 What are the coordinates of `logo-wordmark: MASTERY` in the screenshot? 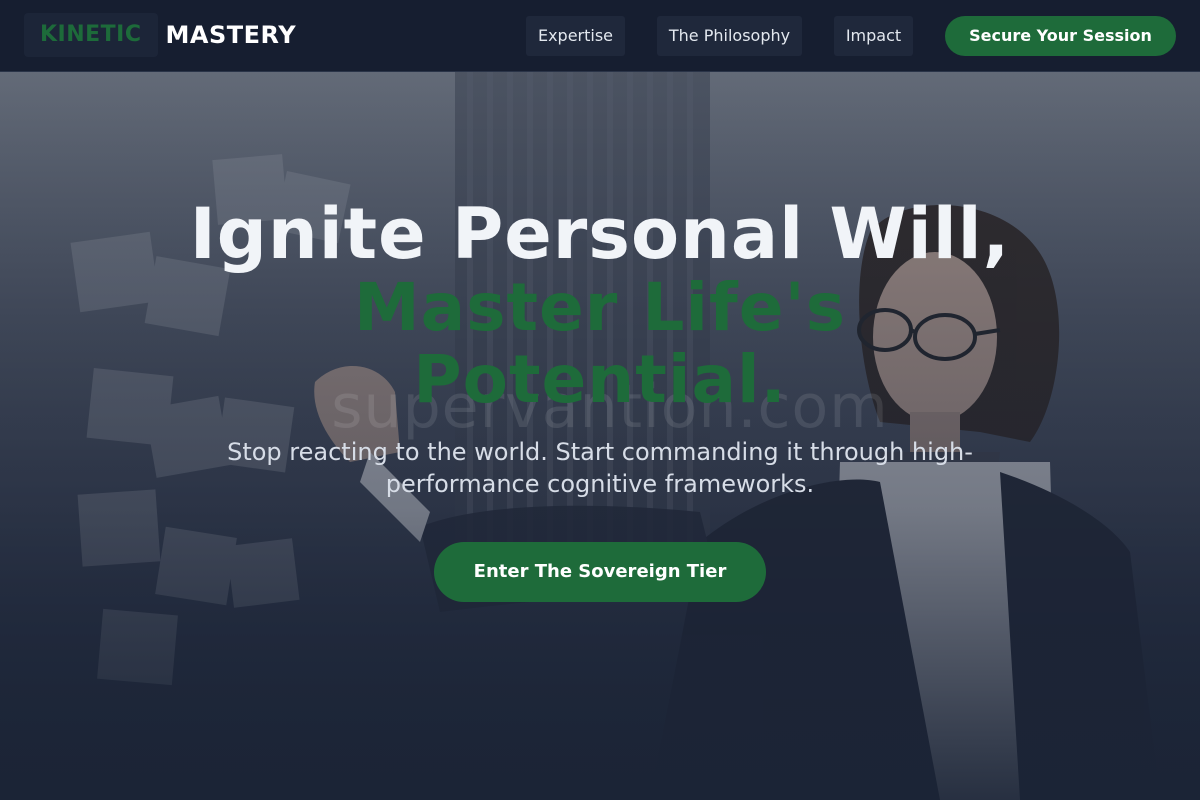 It's located at (231, 35).